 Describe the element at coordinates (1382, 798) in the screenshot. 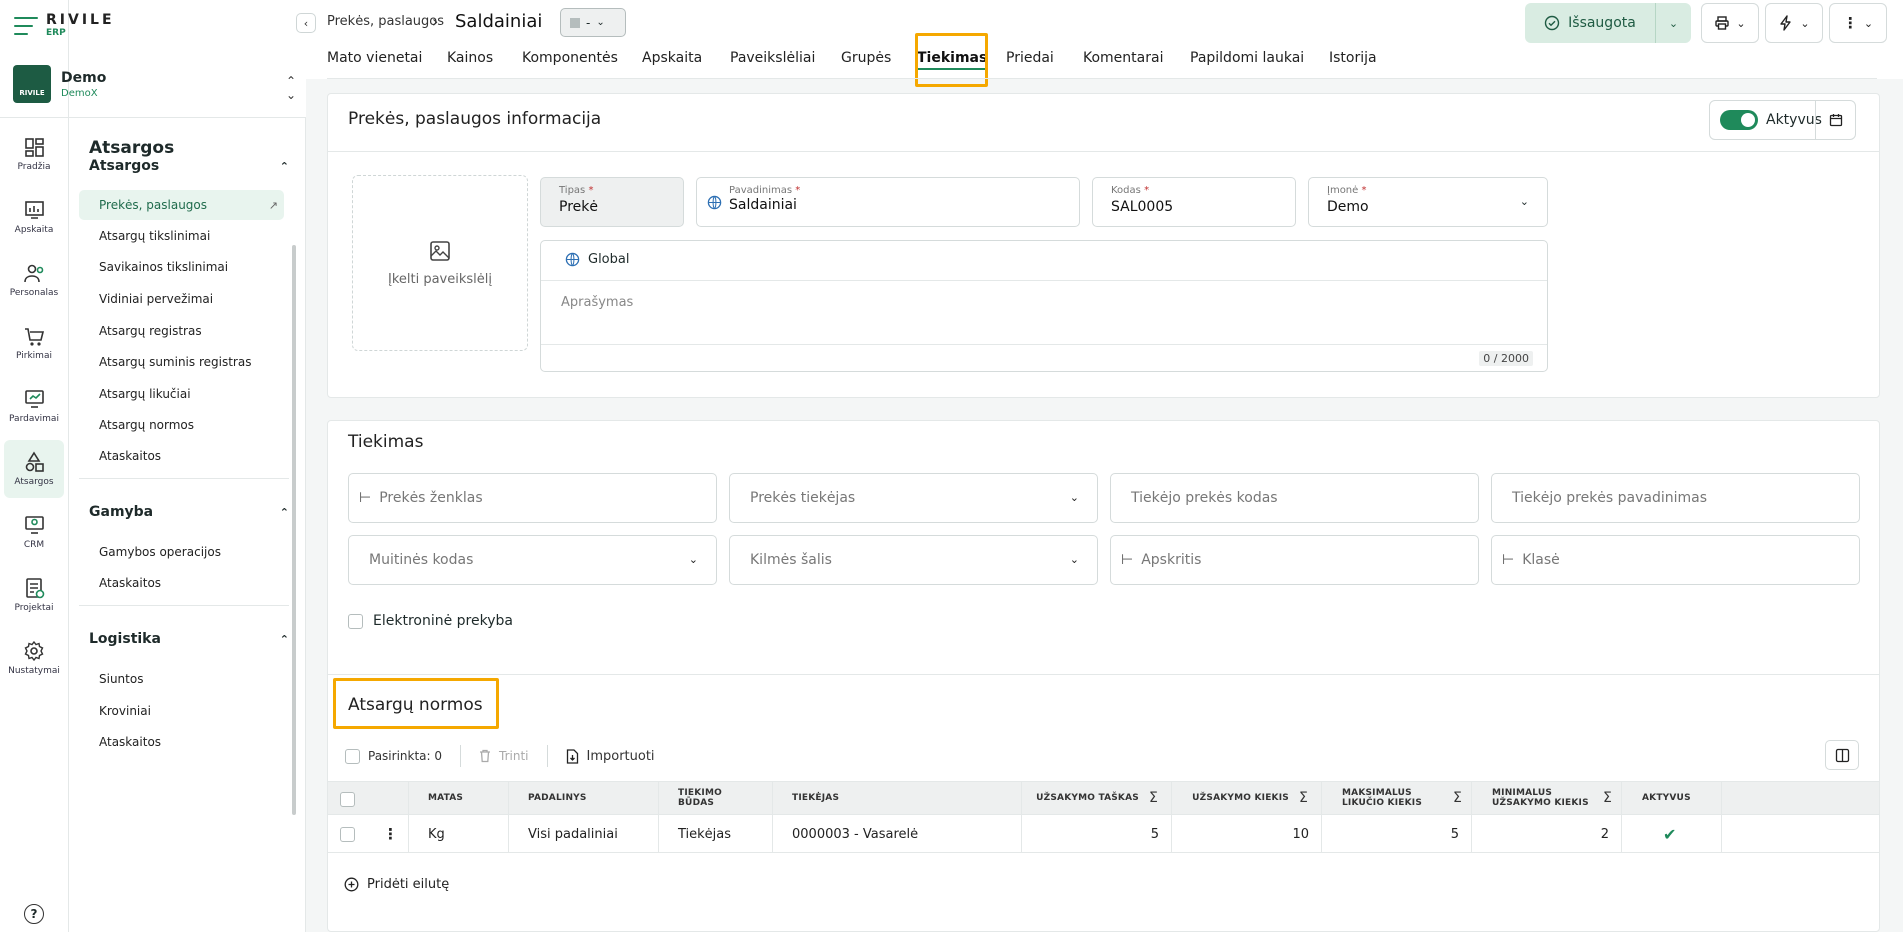

I see `column-header-label: MAKSIMALUS LIKUČIO KIEKIS` at that location.